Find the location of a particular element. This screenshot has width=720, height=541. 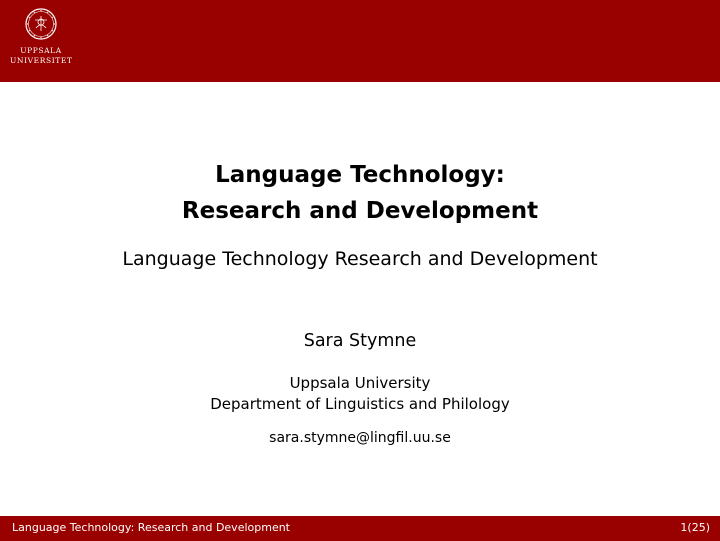

logo-text-universitet: UNIVERSITET is located at coordinates (41, 60).